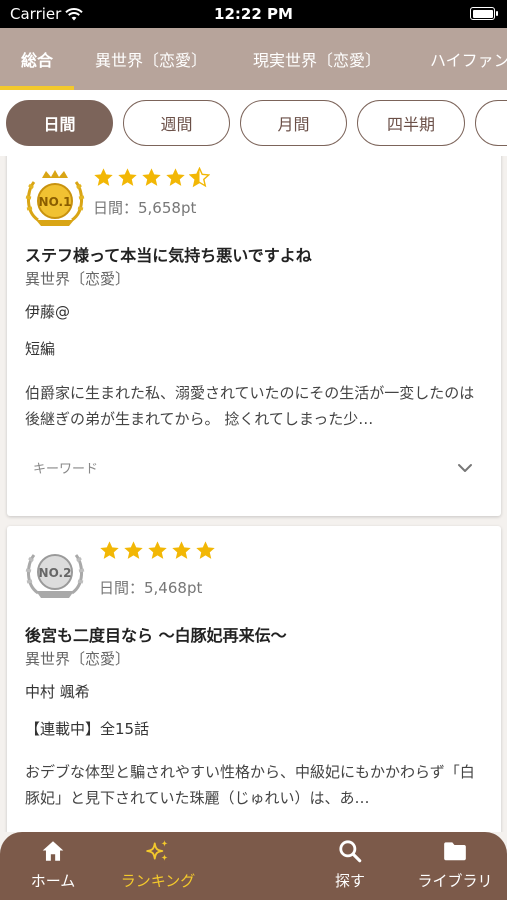 Image resolution: width=507 pixels, height=900 pixels. Describe the element at coordinates (254, 468) in the screenshot. I see `keyword-toggle: キーワード` at that location.